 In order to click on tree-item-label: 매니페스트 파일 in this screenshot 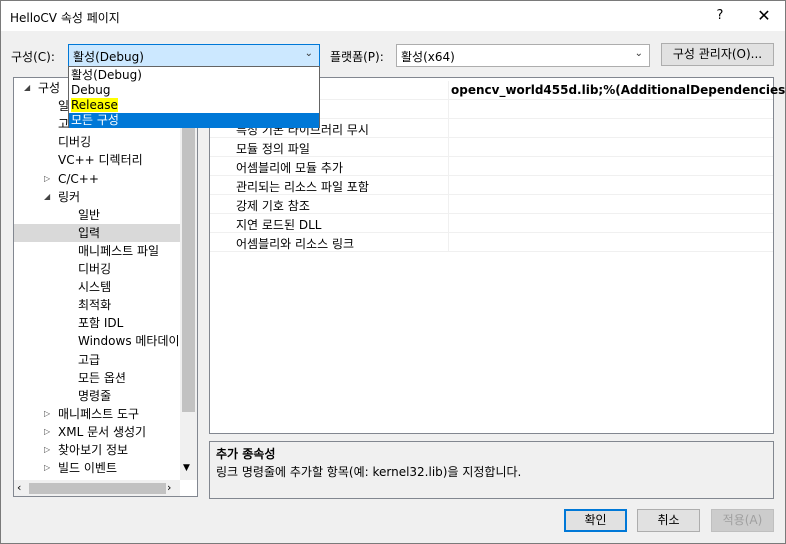, I will do `click(119, 251)`.